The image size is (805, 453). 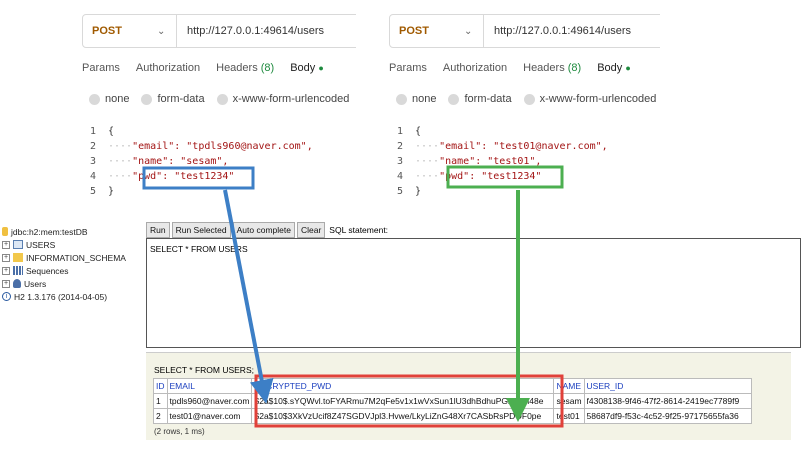 What do you see at coordinates (667, 401) in the screenshot?
I see `table-cell: f4308138-9f46-47f2-8614-2419ec7789f9` at bounding box center [667, 401].